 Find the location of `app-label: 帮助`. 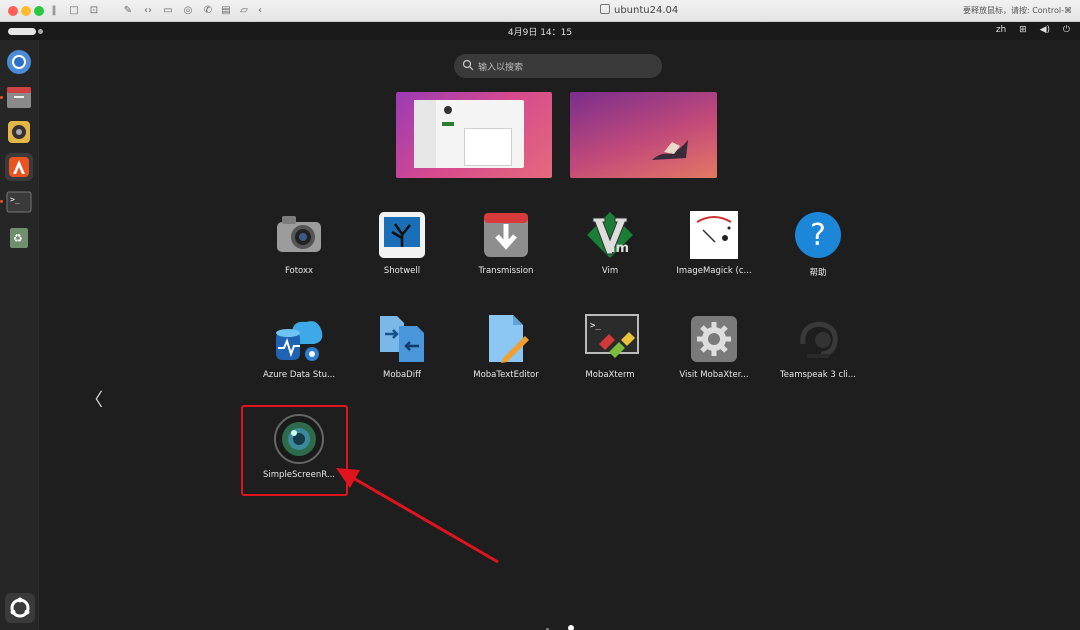

app-label: 帮助 is located at coordinates (818, 273).